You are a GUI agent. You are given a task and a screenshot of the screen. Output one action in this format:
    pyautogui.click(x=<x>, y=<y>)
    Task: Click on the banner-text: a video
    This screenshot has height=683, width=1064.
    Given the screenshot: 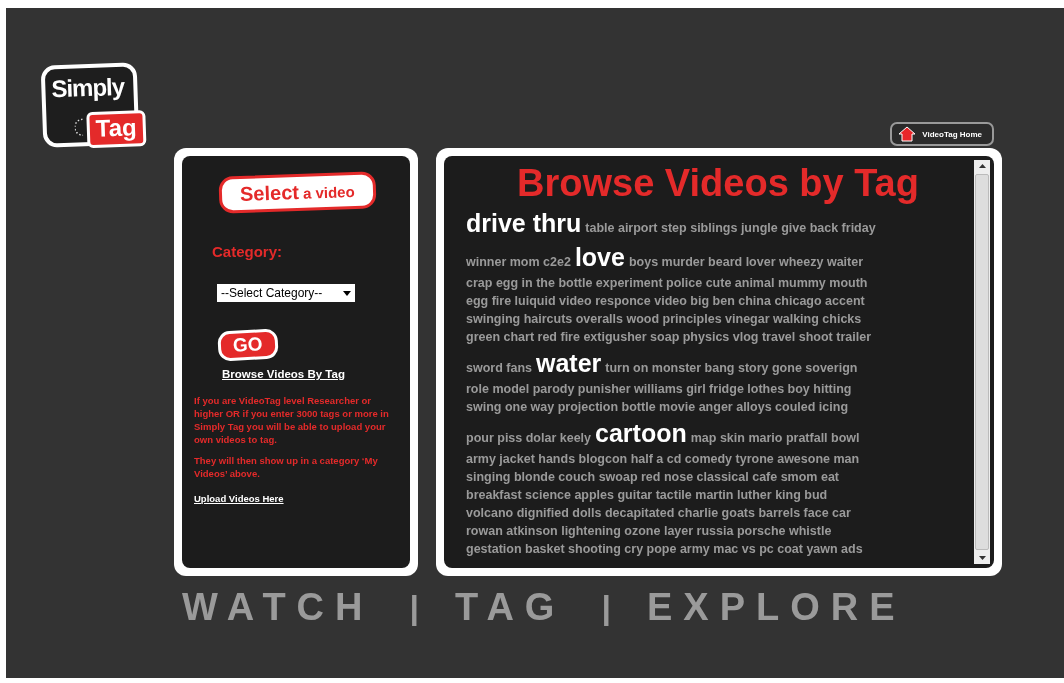 What is the action you would take?
    pyautogui.click(x=328, y=192)
    